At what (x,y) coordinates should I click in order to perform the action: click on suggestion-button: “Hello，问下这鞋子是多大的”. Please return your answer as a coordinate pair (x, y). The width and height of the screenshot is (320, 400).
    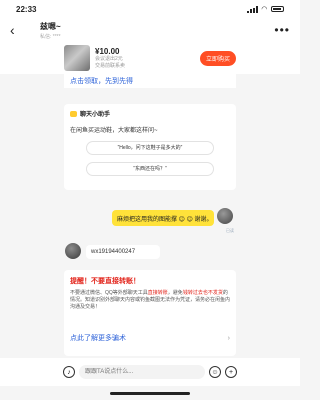
    Looking at the image, I should click on (150, 148).